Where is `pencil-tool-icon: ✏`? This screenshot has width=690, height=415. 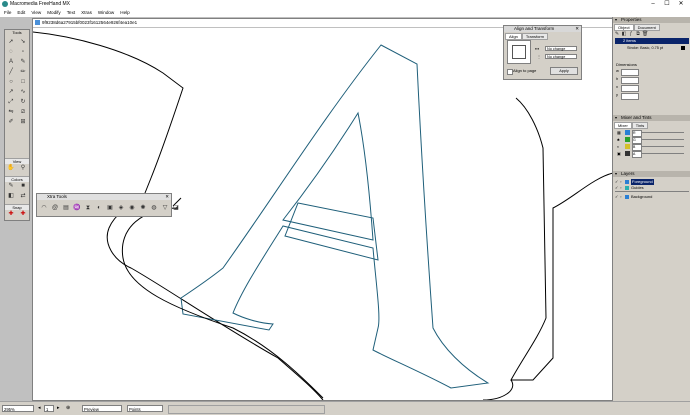
pencil-tool-icon: ✏ is located at coordinates (23, 72).